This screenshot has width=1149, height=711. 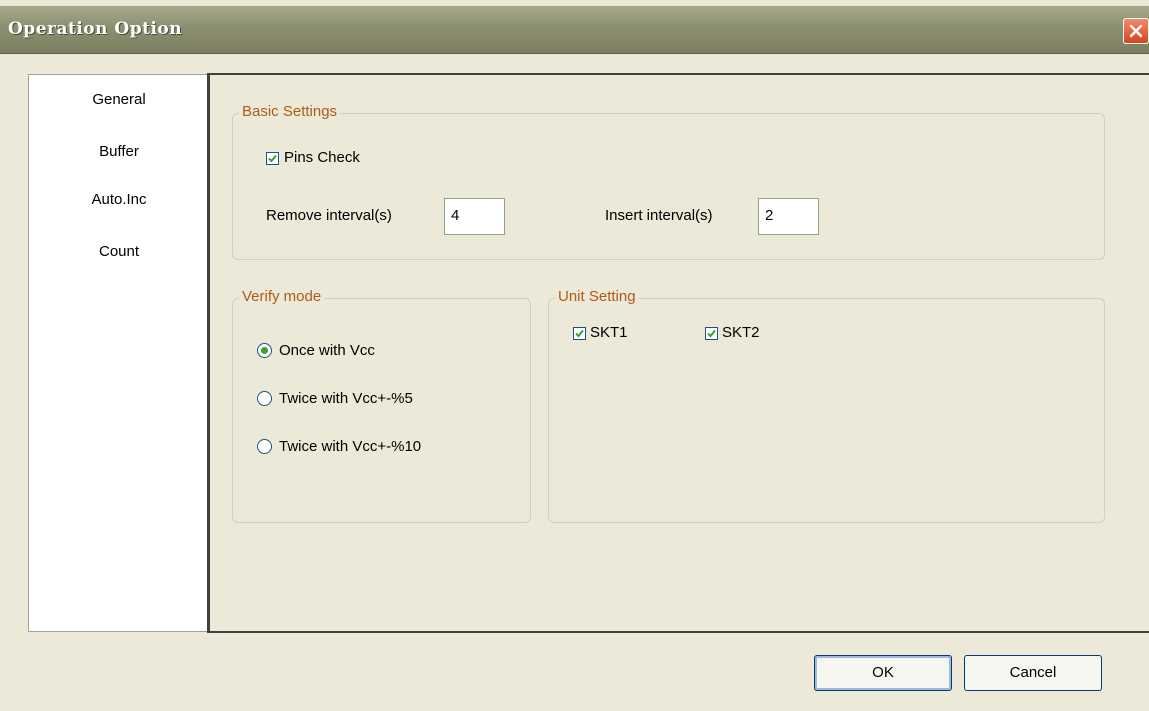 I want to click on nav-item-buffer: Buffer, so click(x=119, y=151).